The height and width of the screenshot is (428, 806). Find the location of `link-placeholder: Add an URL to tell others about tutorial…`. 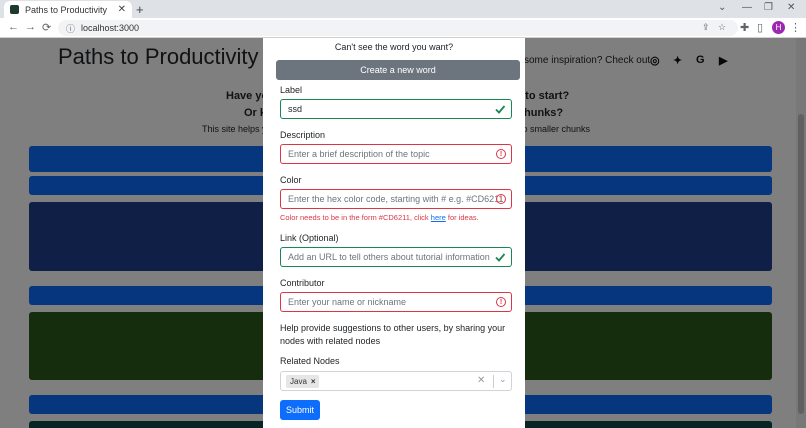

link-placeholder: Add an URL to tell others about tutorial… is located at coordinates (389, 257).